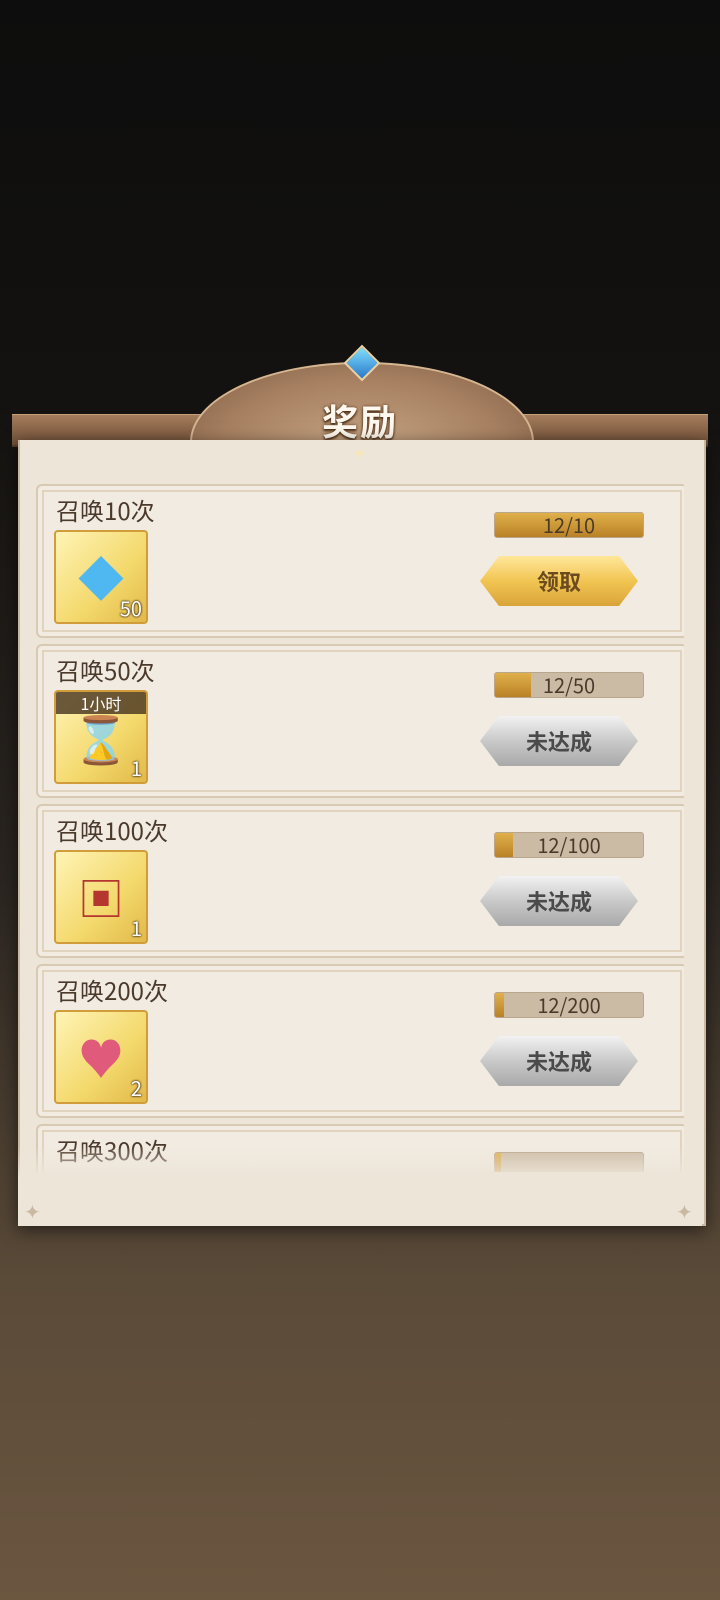  I want to click on progress-bar: 12/50, so click(569, 685).